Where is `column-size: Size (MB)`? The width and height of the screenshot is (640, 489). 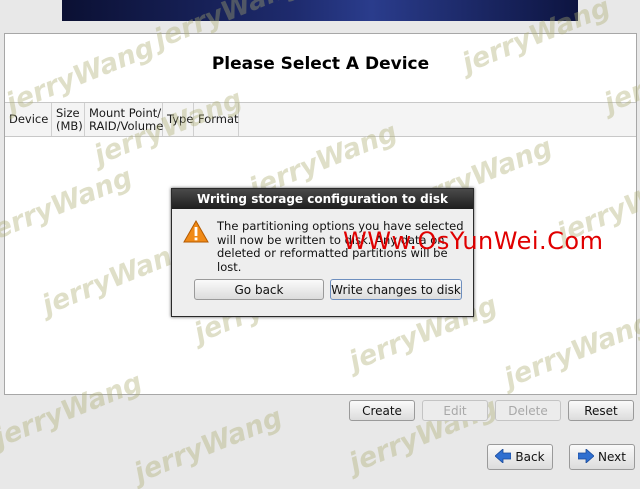 column-size: Size (MB) is located at coordinates (68, 119).